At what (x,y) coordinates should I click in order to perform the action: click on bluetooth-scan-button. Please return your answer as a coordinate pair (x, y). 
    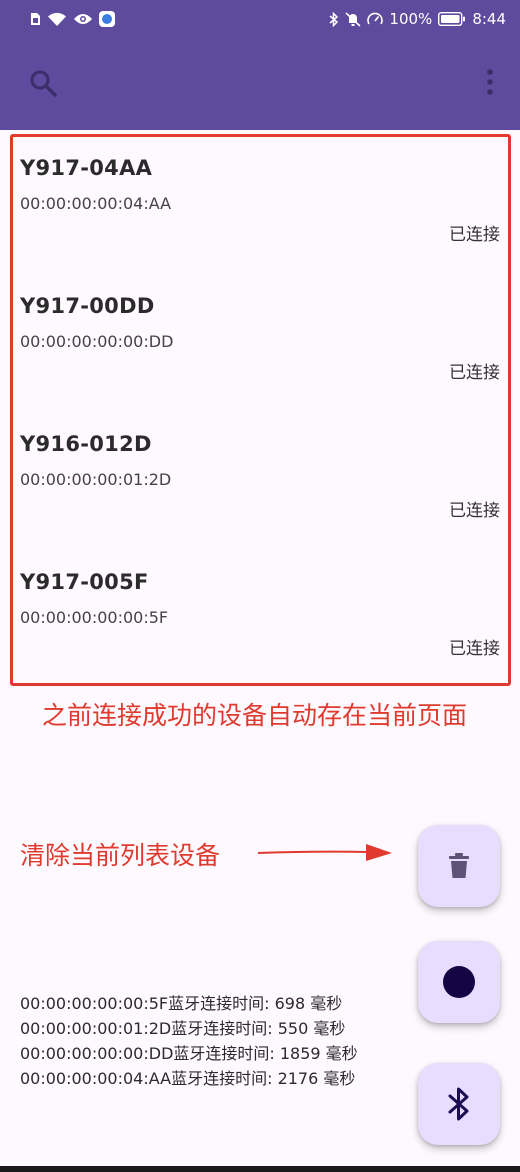
    Looking at the image, I should click on (459, 1104).